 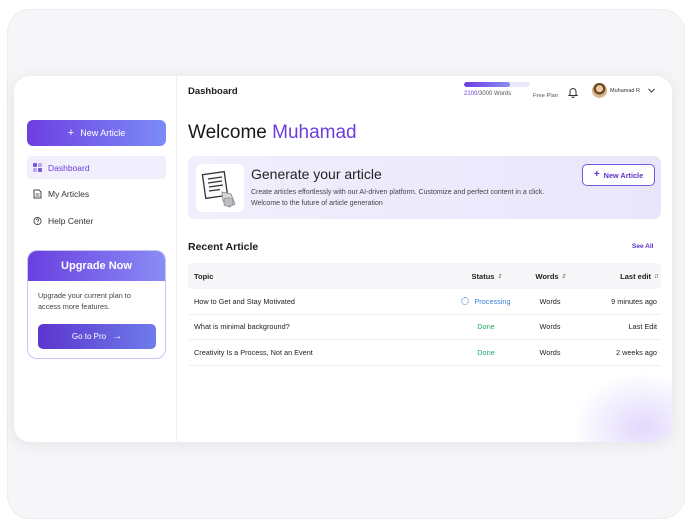 I want to click on upgrade-title: Upgrade Now, so click(x=96, y=266).